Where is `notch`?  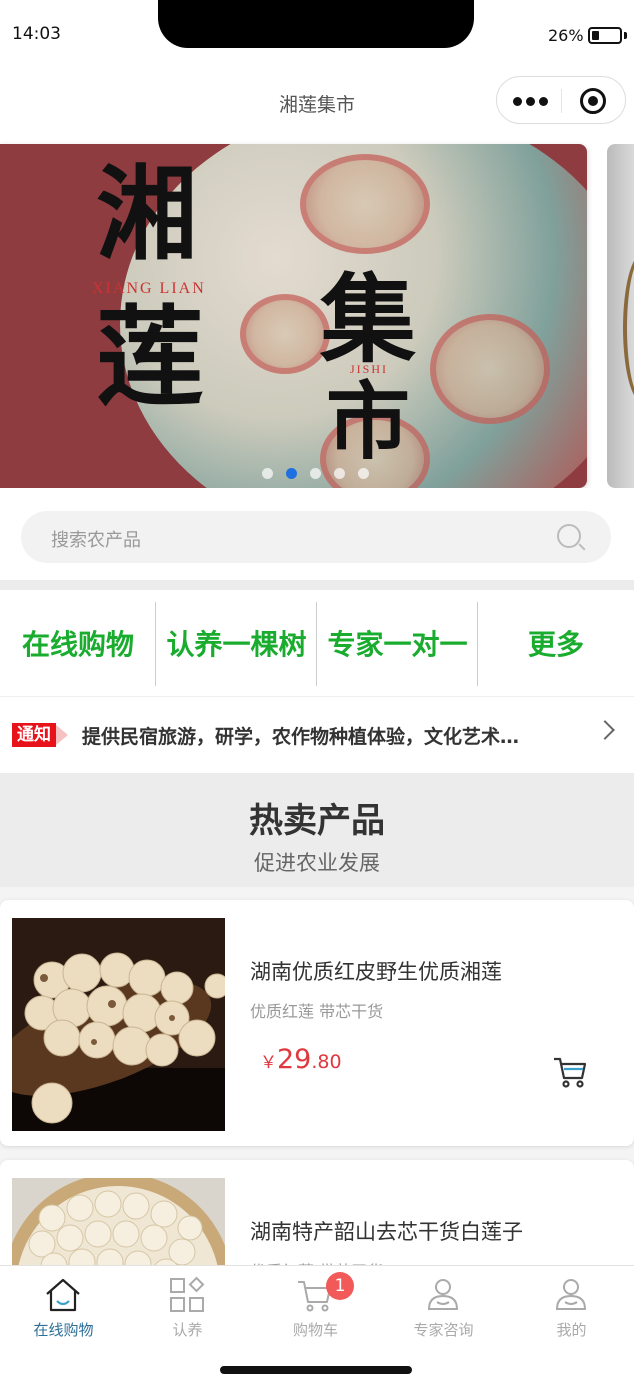 notch is located at coordinates (316, 24).